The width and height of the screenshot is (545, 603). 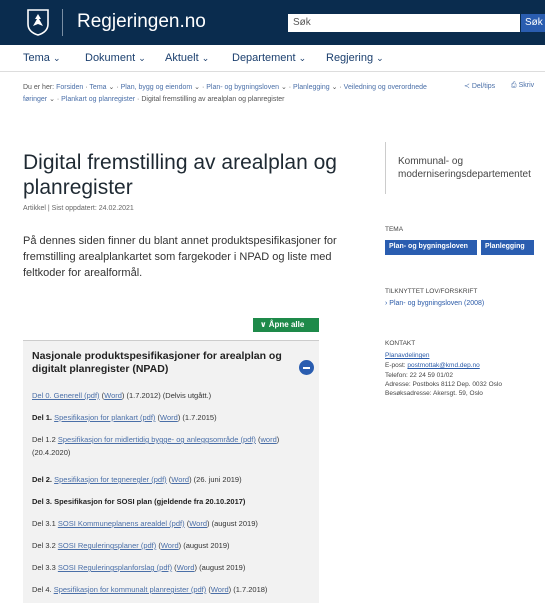 I want to click on contact-address: Adresse: Postboks 8112 Dep. 0032 Oslo, so click(x=443, y=384).